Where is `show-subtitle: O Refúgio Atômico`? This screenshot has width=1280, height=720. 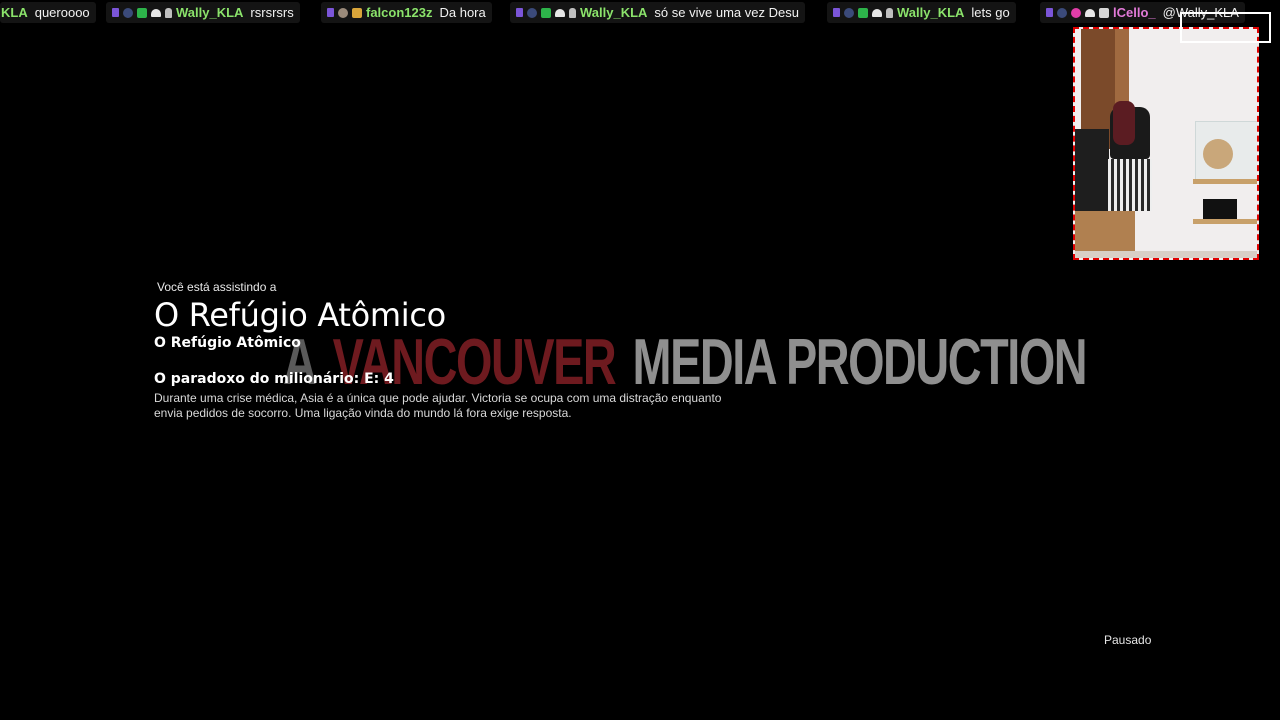
show-subtitle: O Refúgio Atômico is located at coordinates (227, 343).